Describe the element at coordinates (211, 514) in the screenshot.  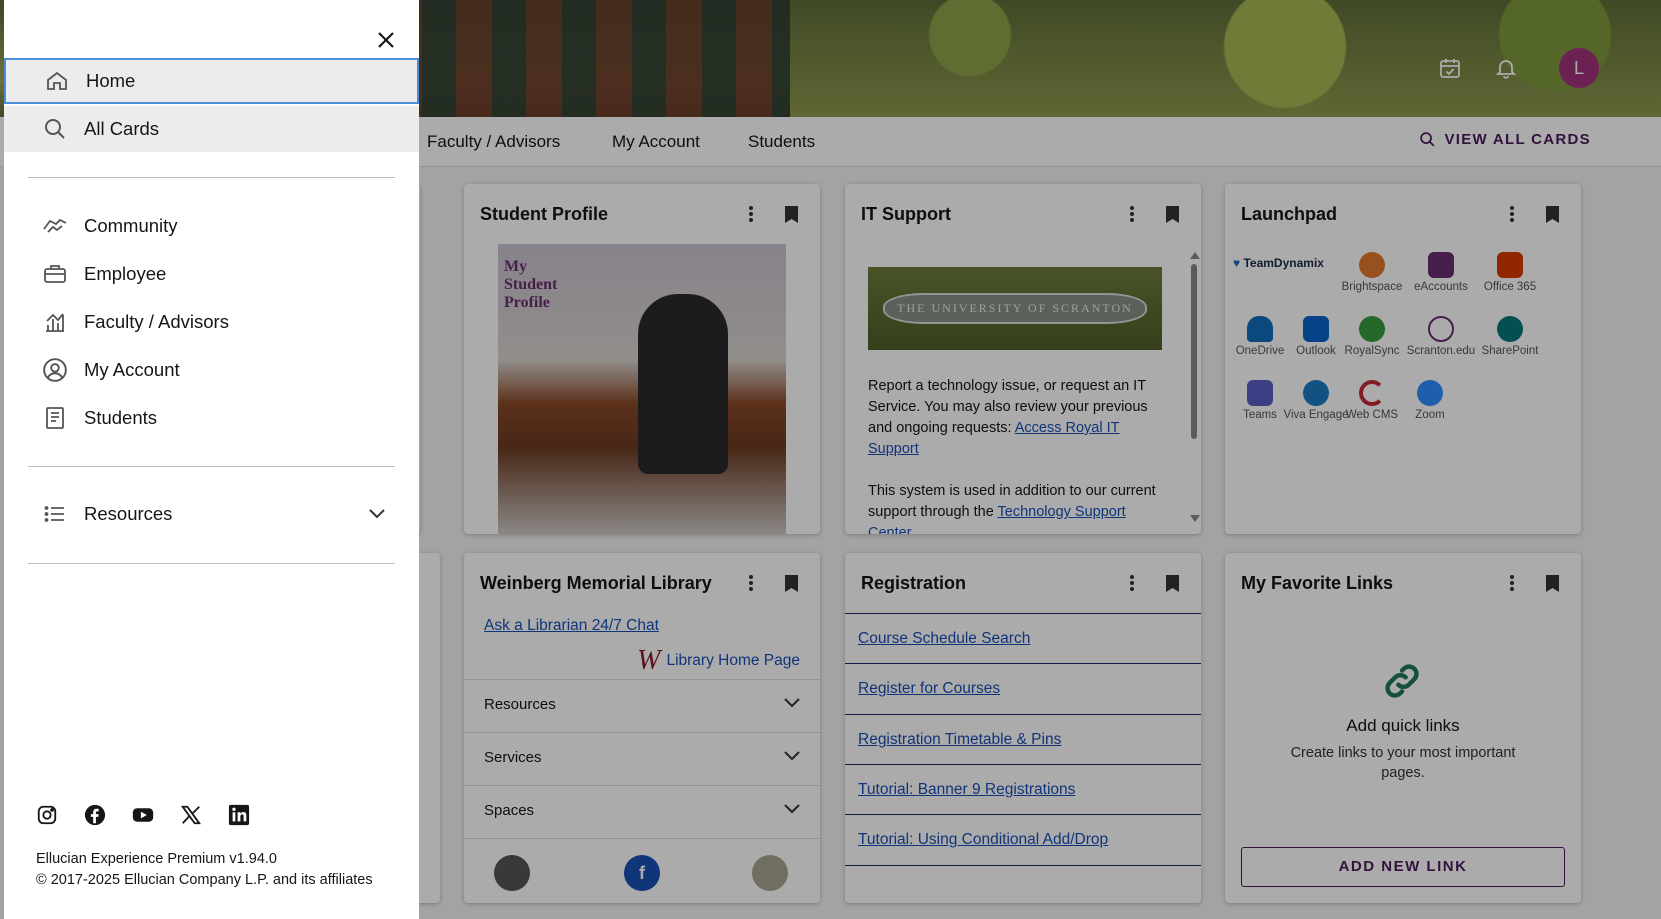
I see `nav-item-resources: Resources` at that location.